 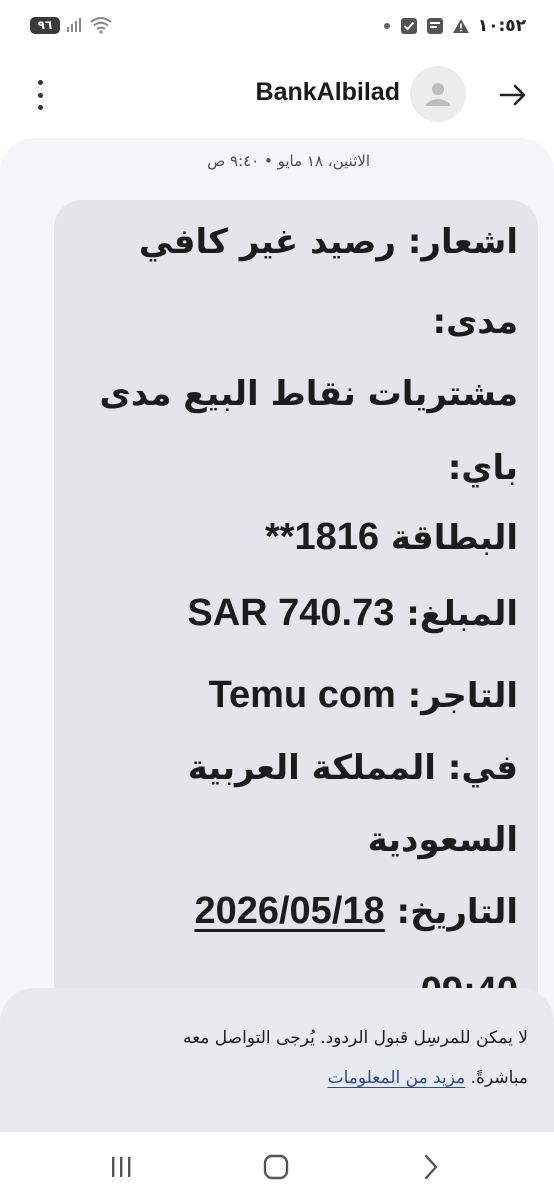 I want to click on navigation-bar, so click(x=277, y=1166).